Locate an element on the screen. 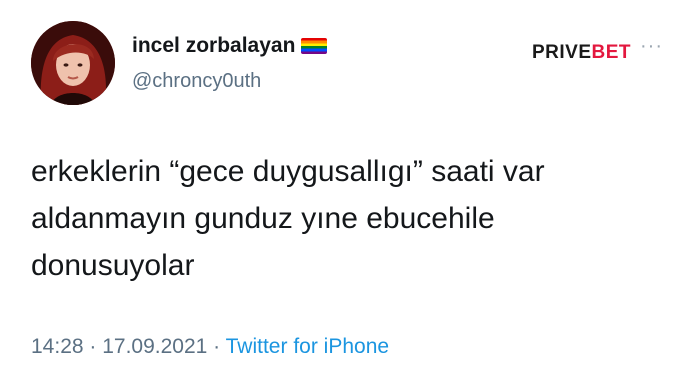  tweet-date: 17.09.2021 is located at coordinates (154, 346).